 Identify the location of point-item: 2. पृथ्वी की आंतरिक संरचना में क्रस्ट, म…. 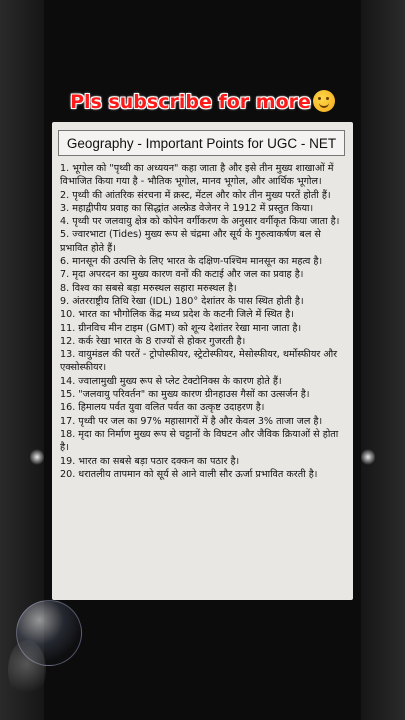
(195, 195).